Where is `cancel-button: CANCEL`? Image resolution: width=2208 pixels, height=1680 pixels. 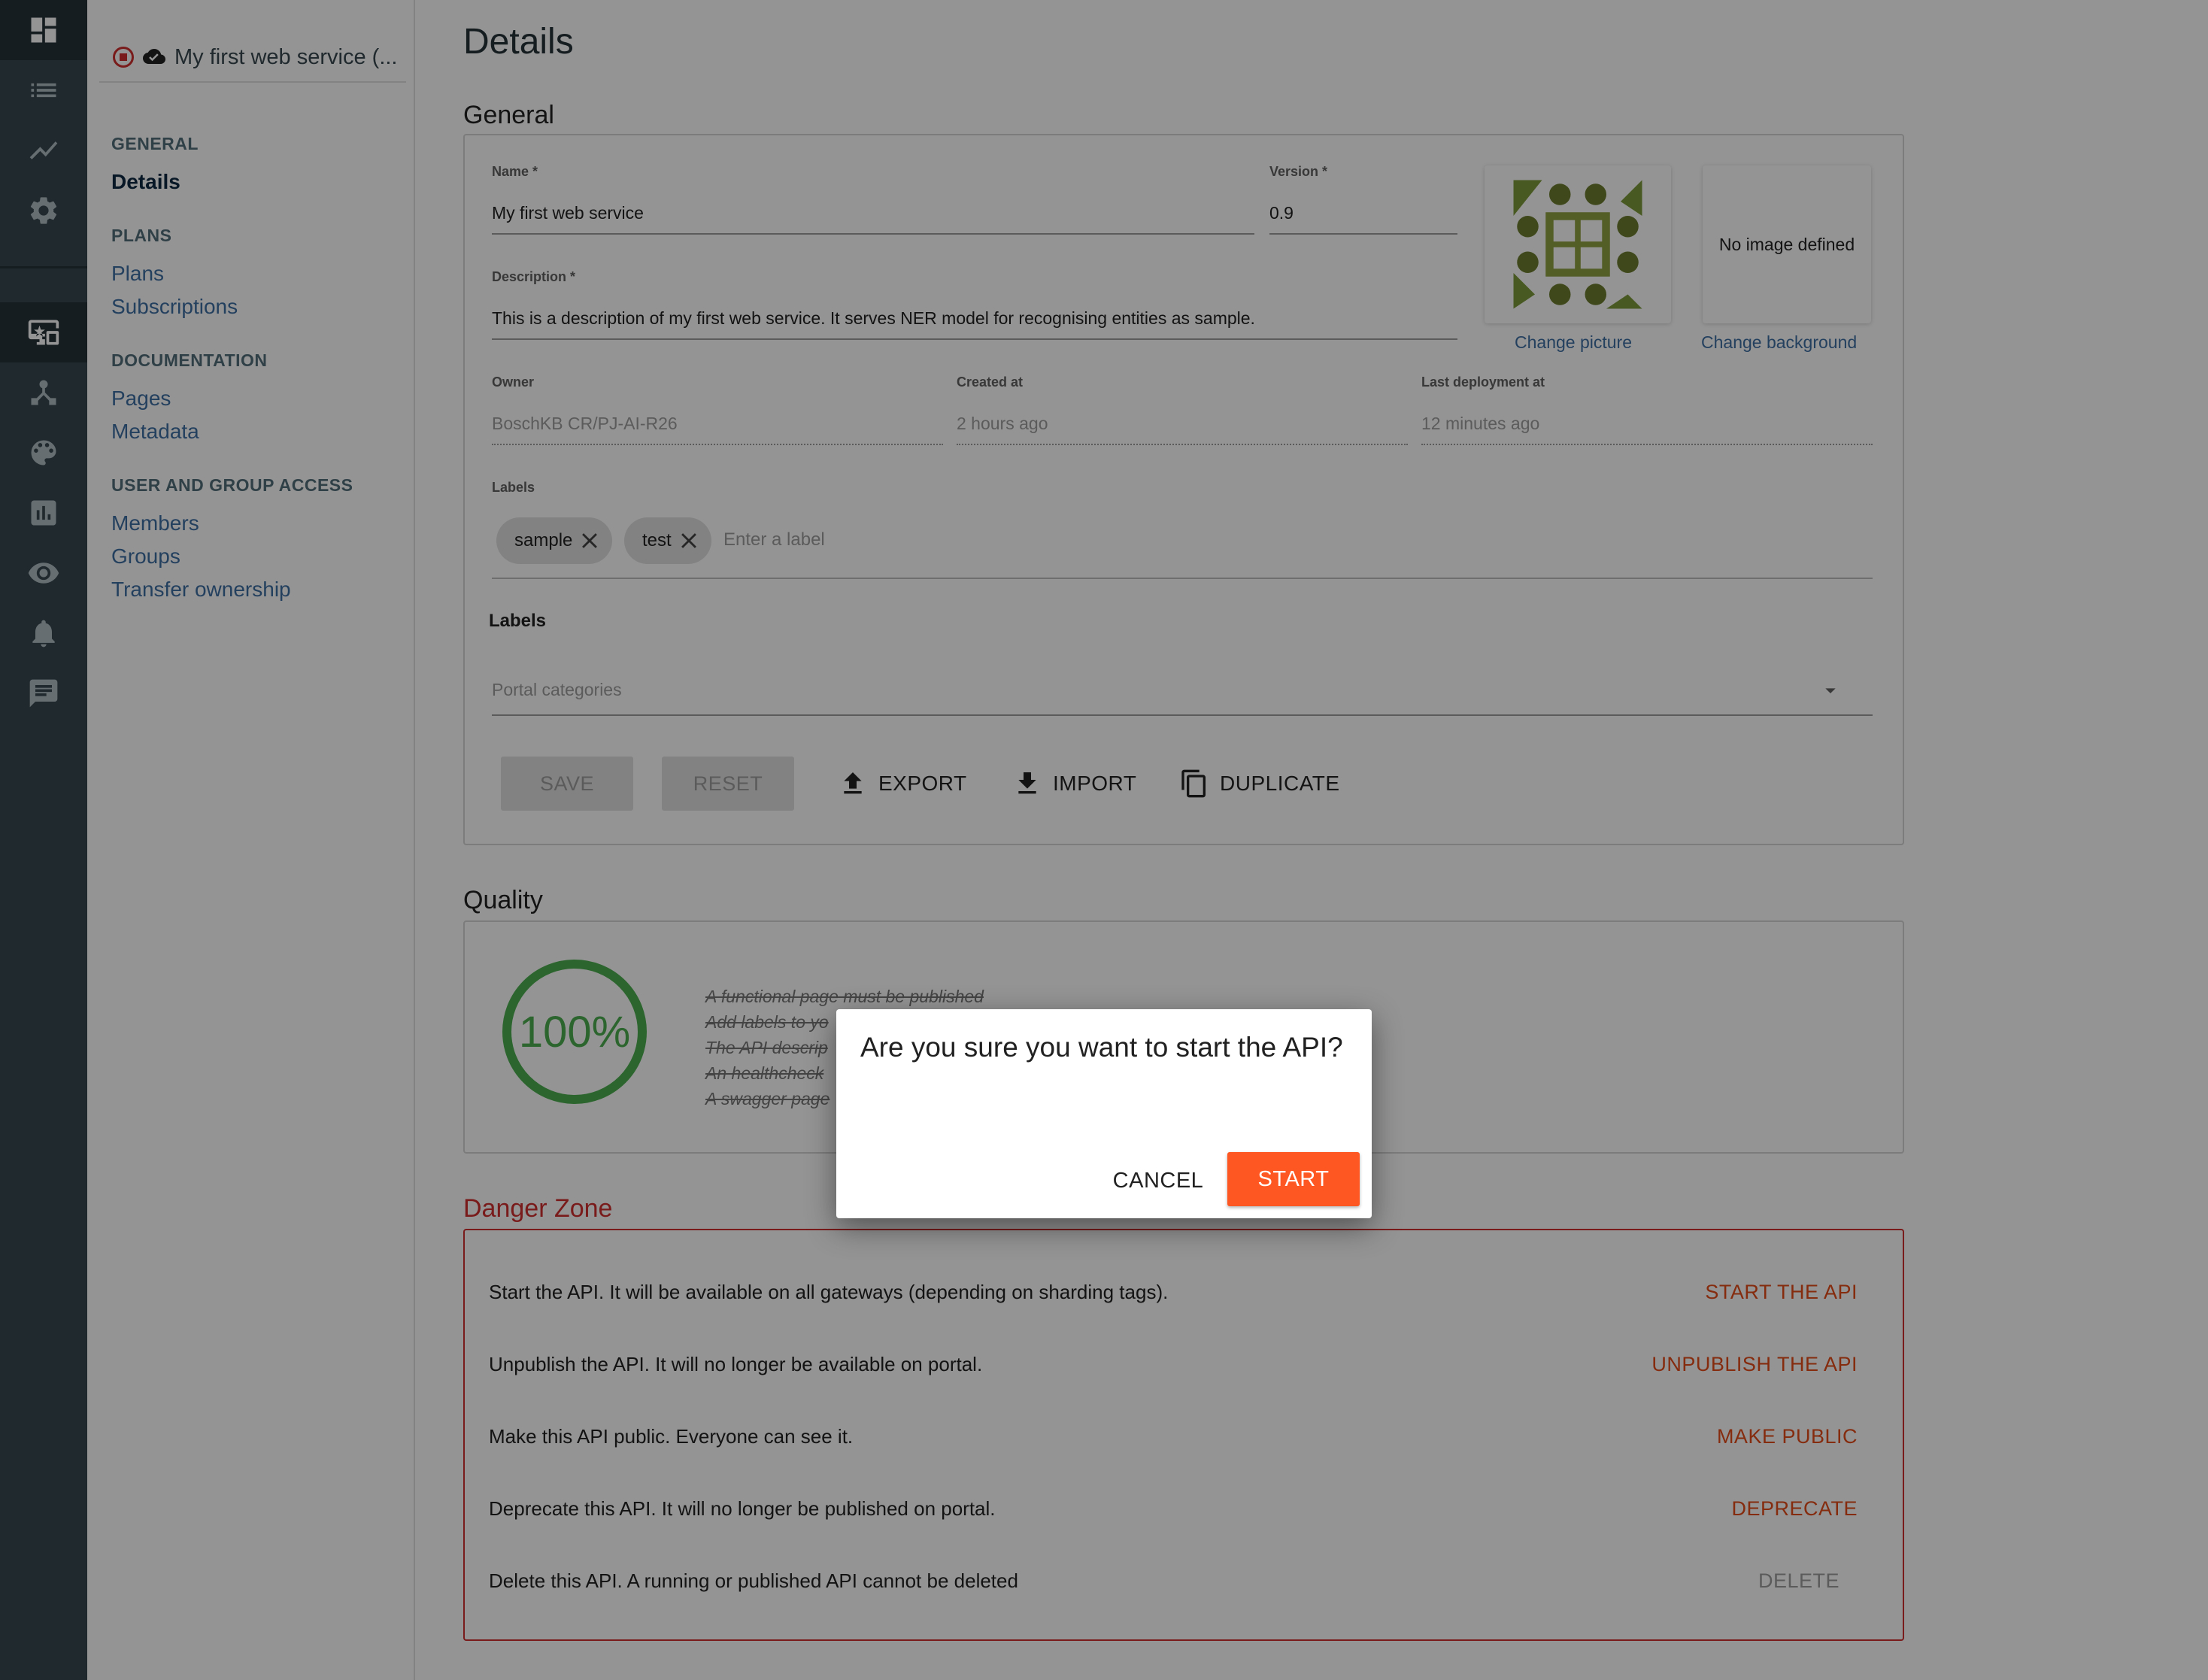 cancel-button: CANCEL is located at coordinates (1158, 1181).